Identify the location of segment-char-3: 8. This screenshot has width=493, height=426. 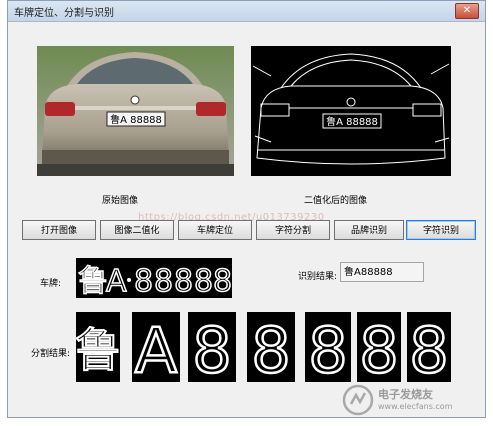
(271, 350).